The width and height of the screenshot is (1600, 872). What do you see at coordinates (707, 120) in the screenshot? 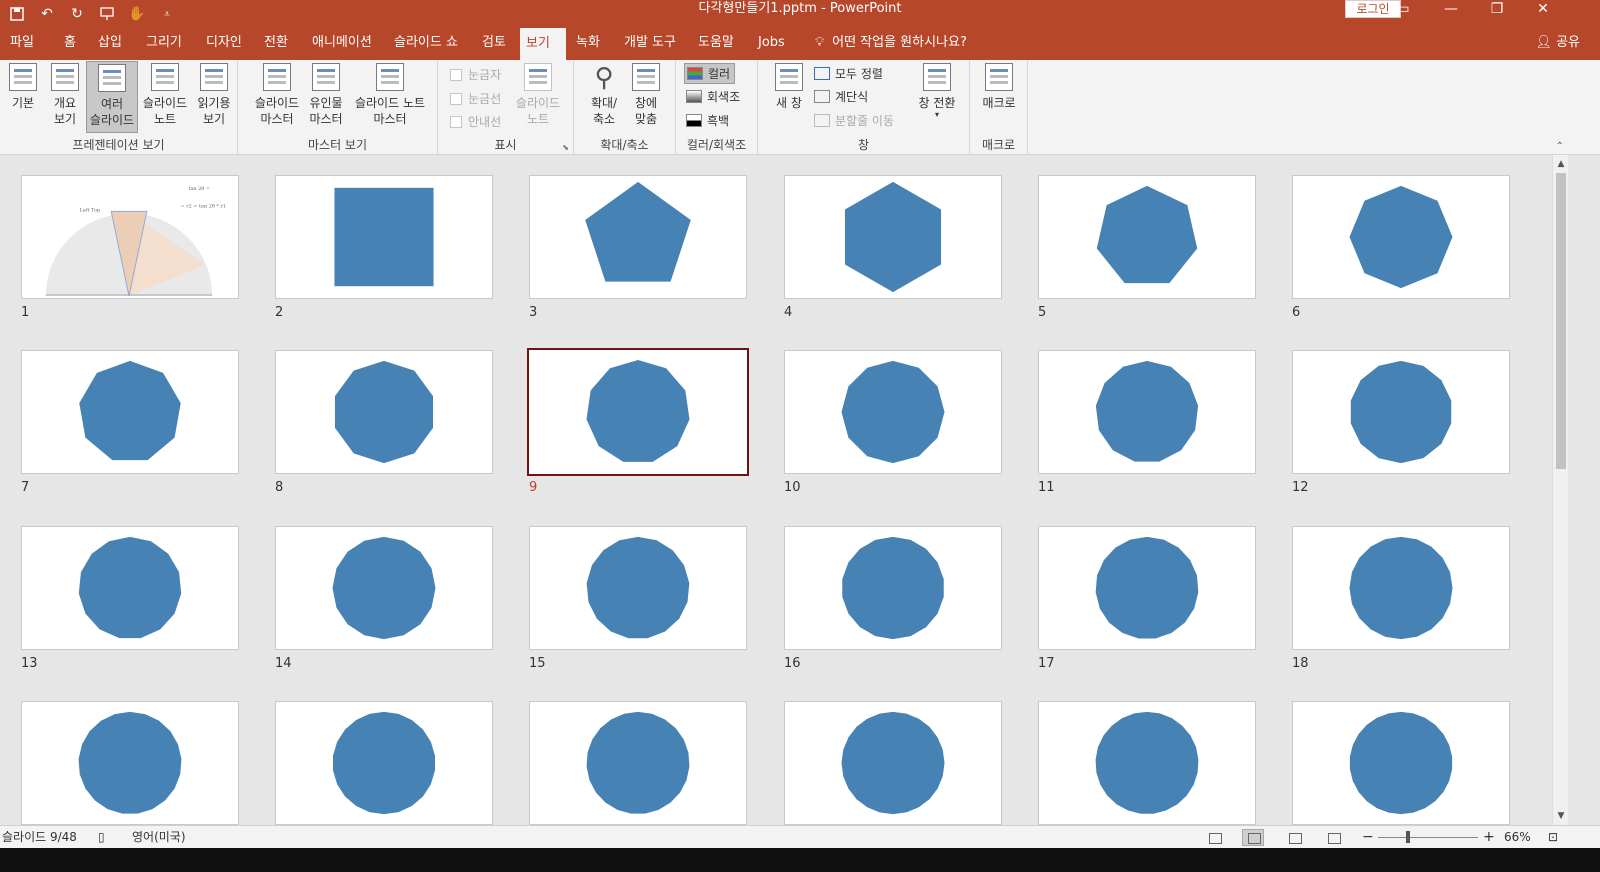
I see `black-white-button: 흑백` at bounding box center [707, 120].